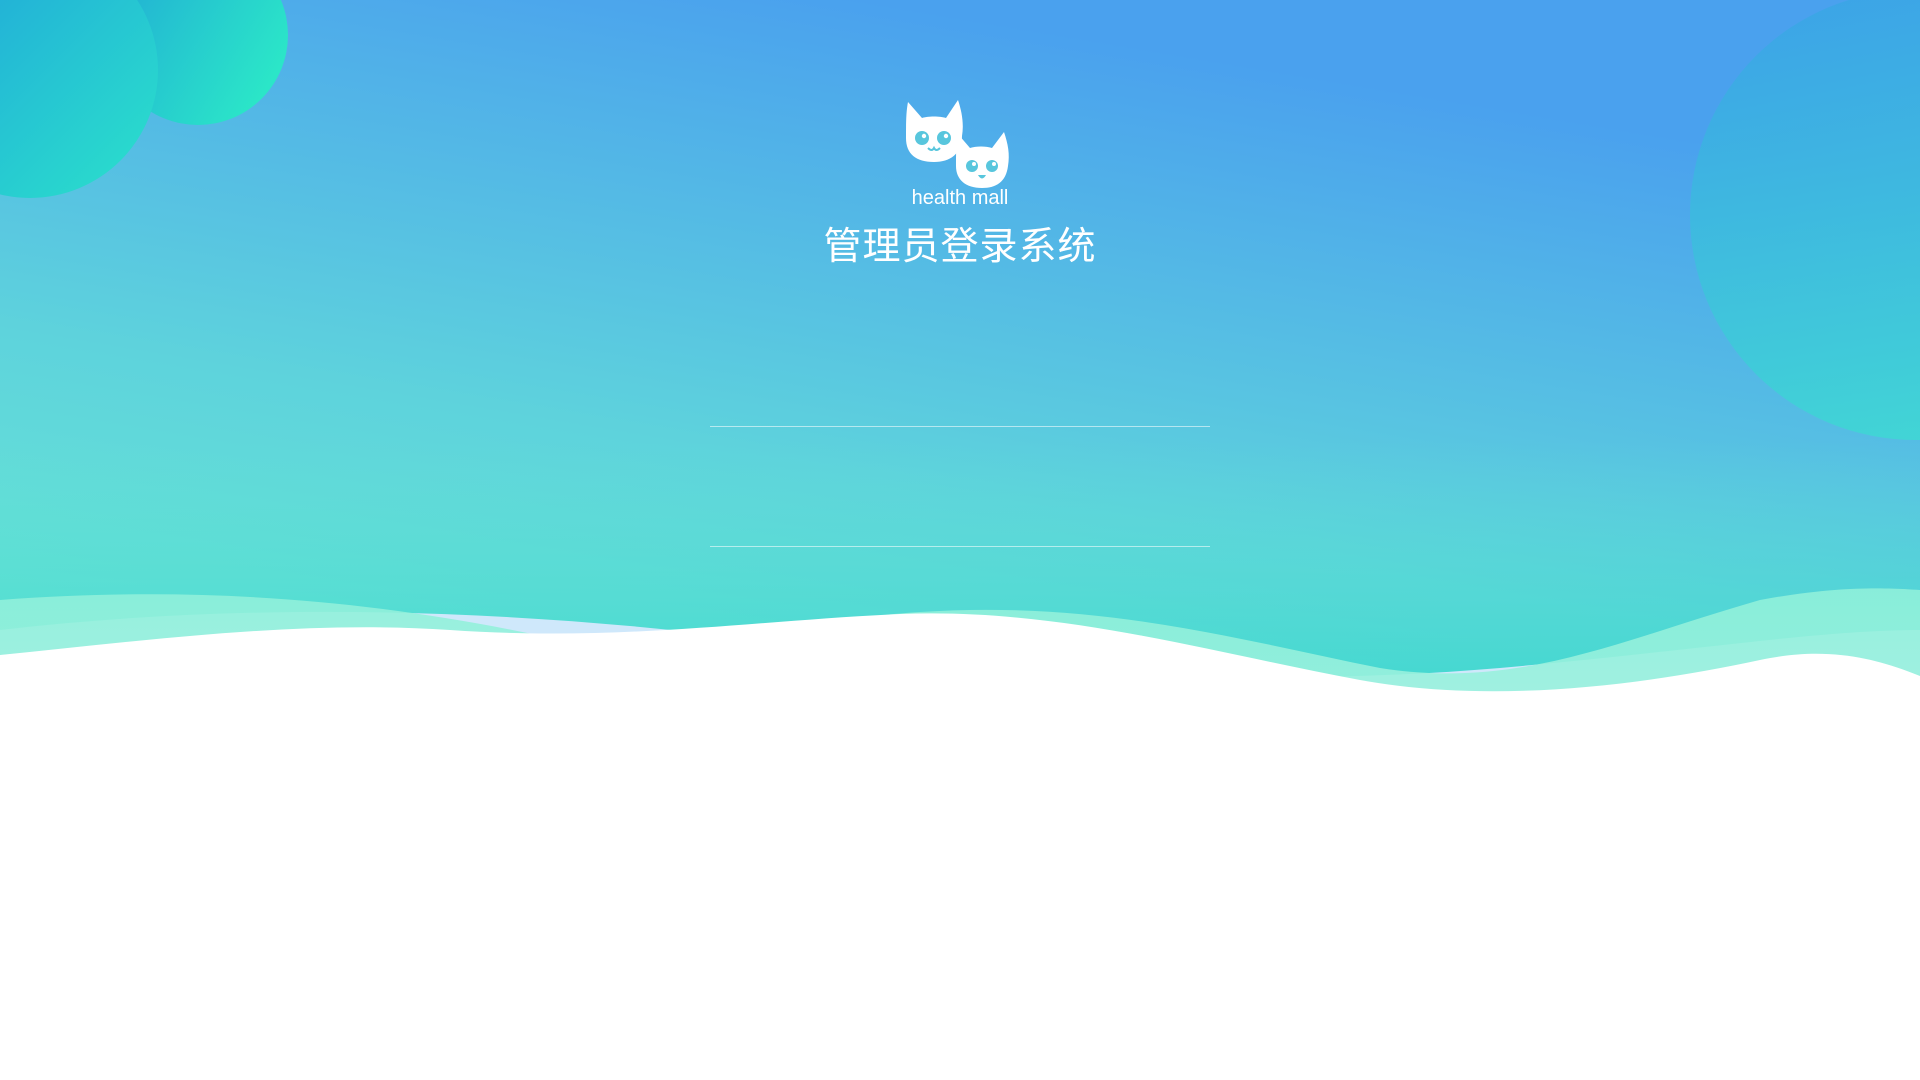 The height and width of the screenshot is (1080, 1920). Describe the element at coordinates (960, 246) in the screenshot. I see `page-title: 管理员登录系统` at that location.